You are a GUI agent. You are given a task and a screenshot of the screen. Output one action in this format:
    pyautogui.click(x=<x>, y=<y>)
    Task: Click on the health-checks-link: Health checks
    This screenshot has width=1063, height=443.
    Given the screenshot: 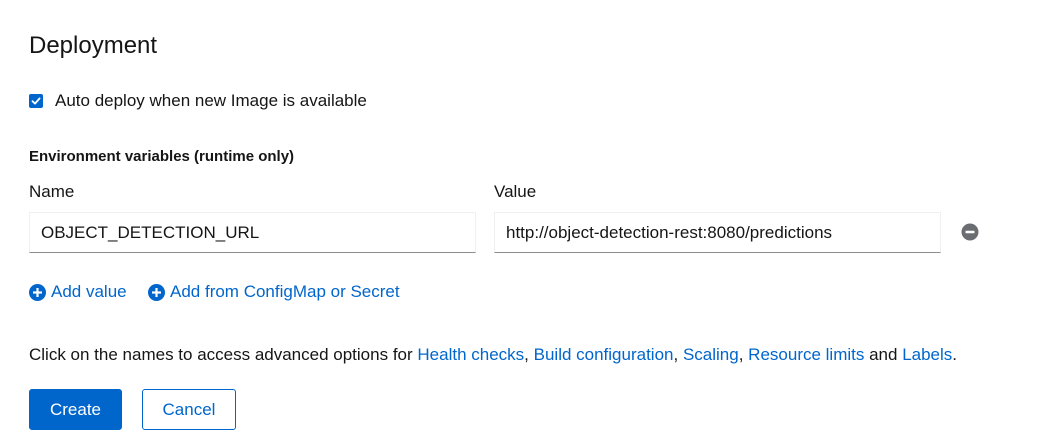 What is the action you would take?
    pyautogui.click(x=470, y=354)
    